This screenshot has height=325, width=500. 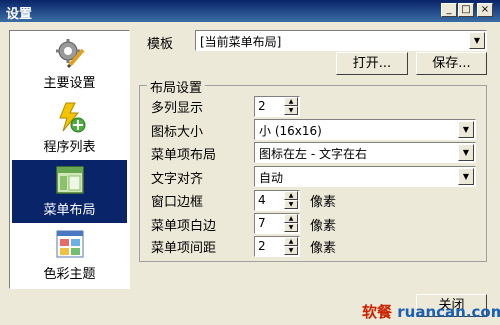 What do you see at coordinates (277, 246) in the screenshot?
I see `item-spacing-stepper: 2 ▲ ▼` at bounding box center [277, 246].